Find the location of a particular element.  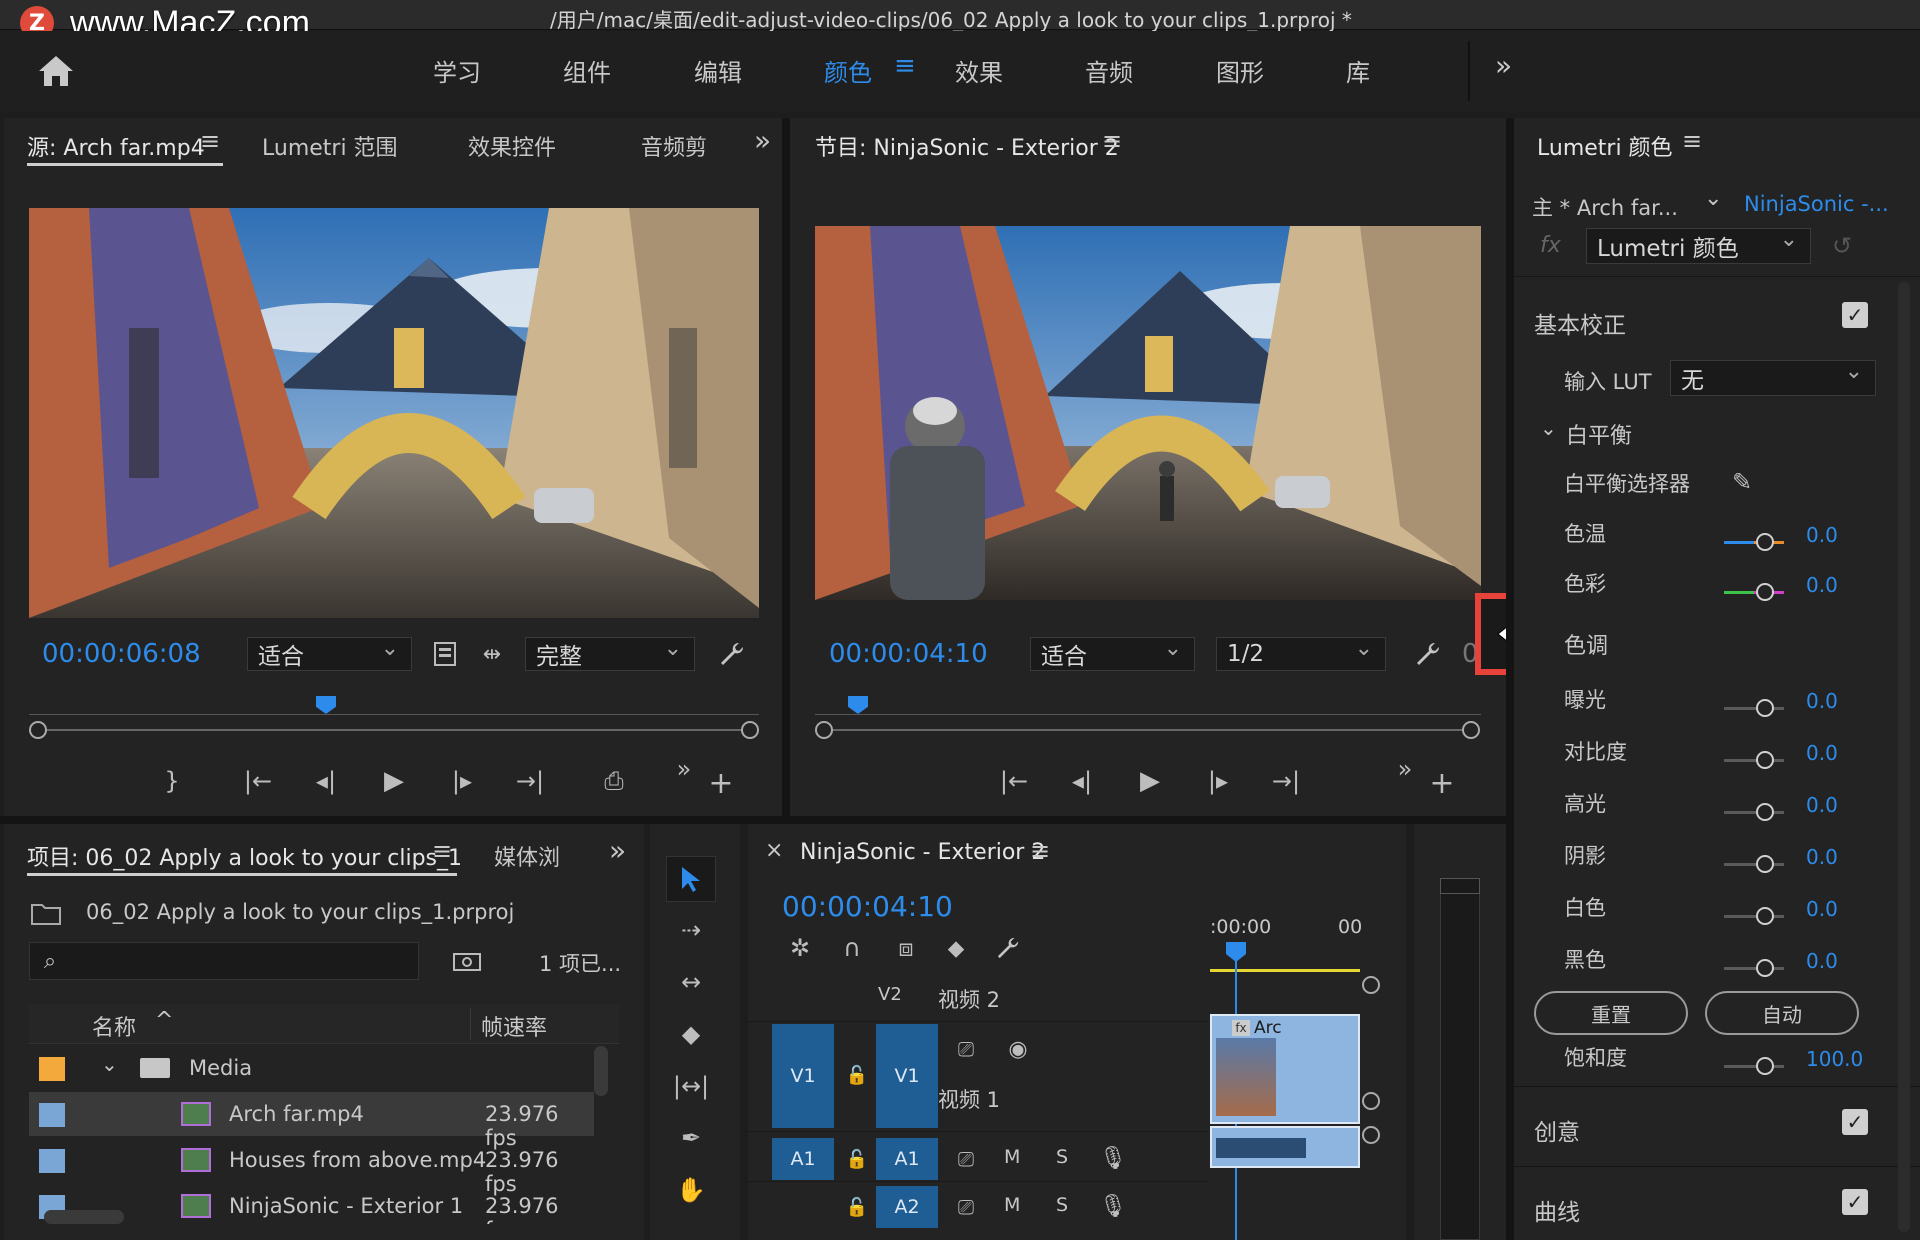

list-item-folder: ⌄ Media is located at coordinates (311, 1068).